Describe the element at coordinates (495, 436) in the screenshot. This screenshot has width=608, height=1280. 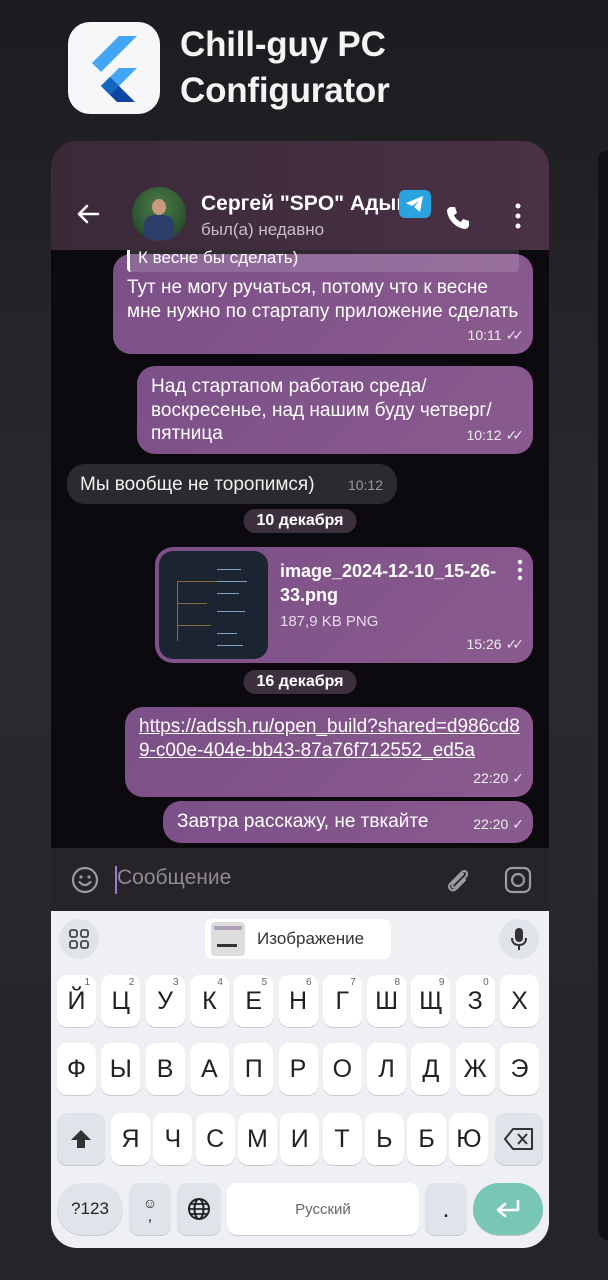
I see `message-time: 10:12 ✓✓` at that location.